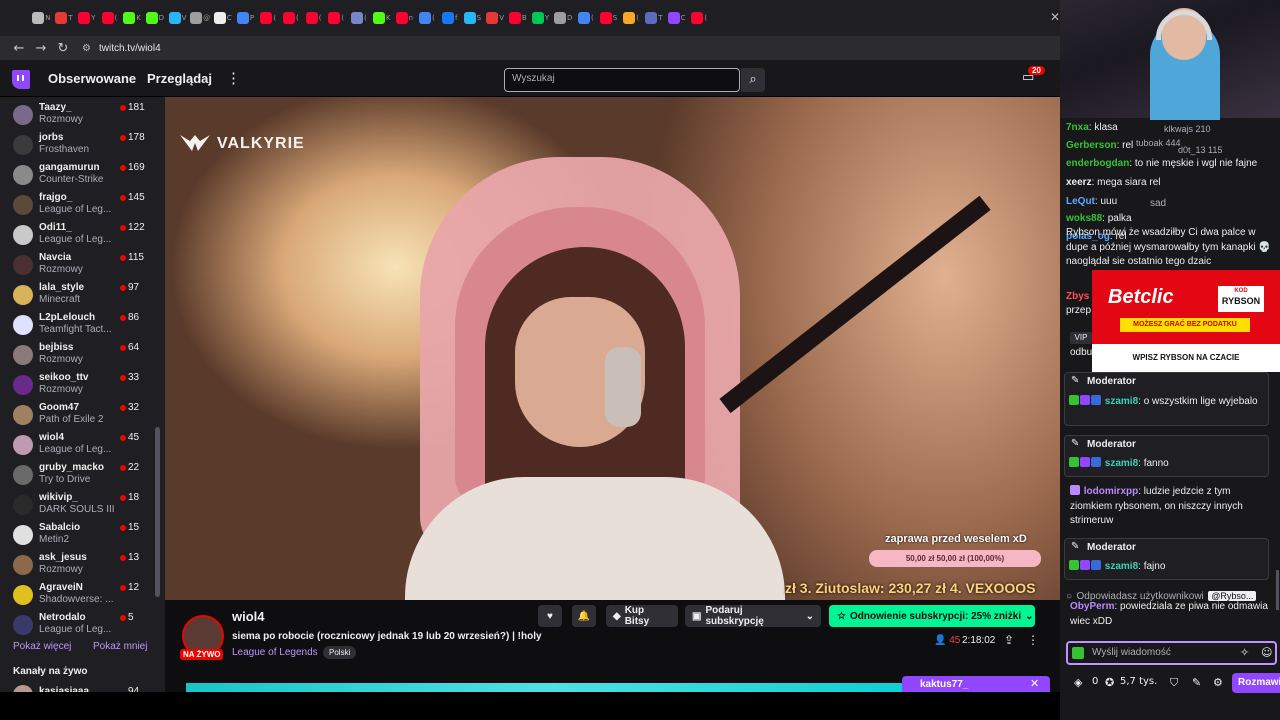 The image size is (1280, 720). I want to click on sidebar-channel: ask_jesus Rozmowy 13, so click(80, 565).